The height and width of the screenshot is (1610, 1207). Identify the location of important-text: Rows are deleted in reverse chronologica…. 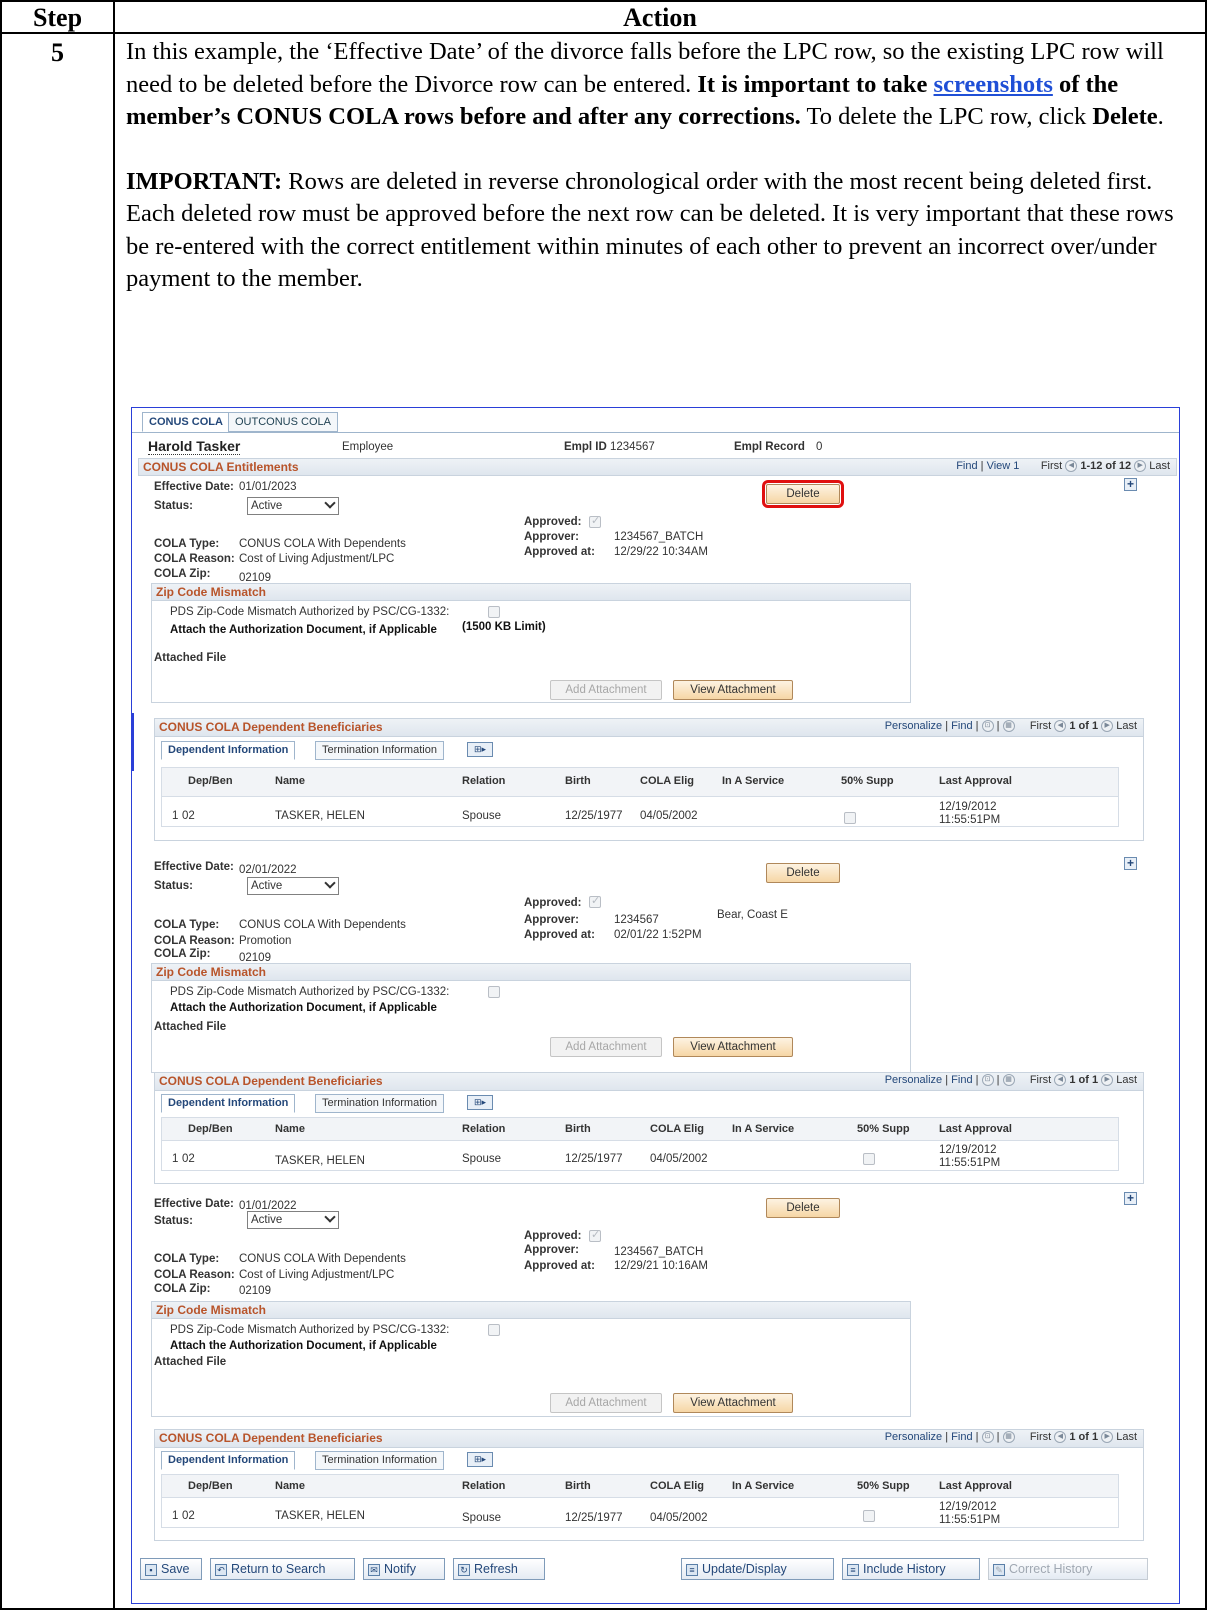
(650, 230).